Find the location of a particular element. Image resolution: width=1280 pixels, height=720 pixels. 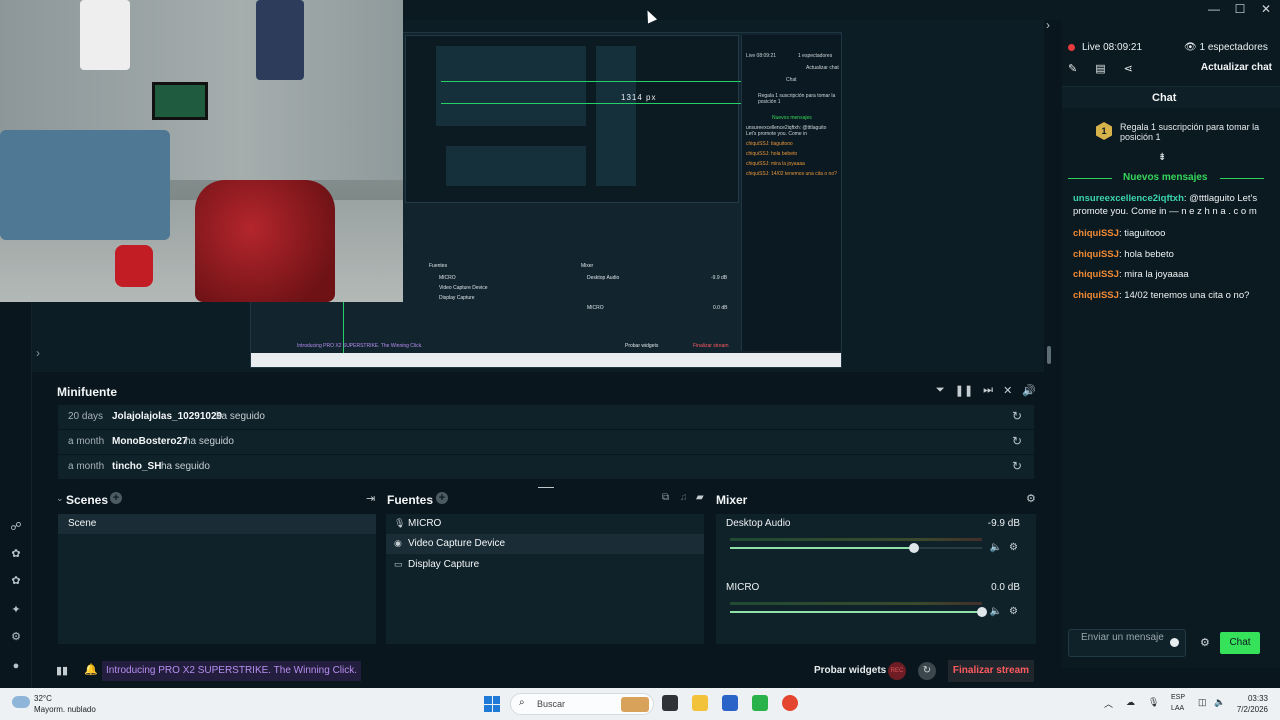

end-stream-button: Finalizar stream is located at coordinates (991, 671).